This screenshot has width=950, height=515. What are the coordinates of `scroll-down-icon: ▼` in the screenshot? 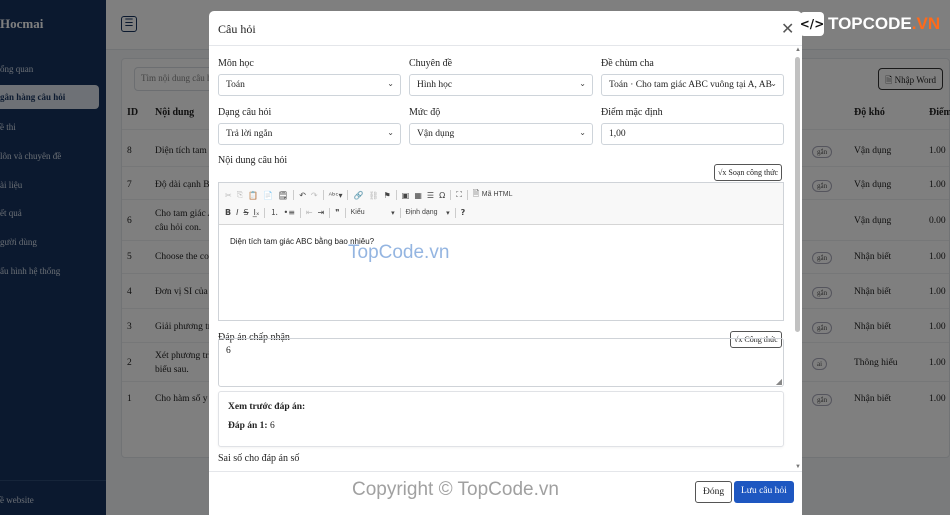 It's located at (798, 467).